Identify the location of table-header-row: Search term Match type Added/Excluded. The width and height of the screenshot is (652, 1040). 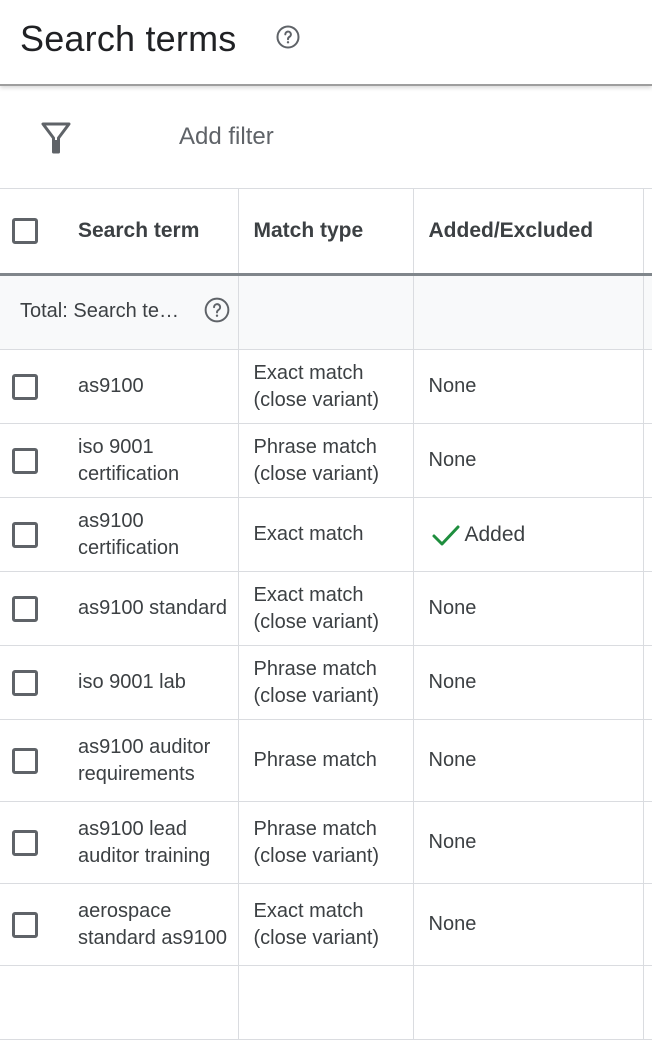
(326, 232).